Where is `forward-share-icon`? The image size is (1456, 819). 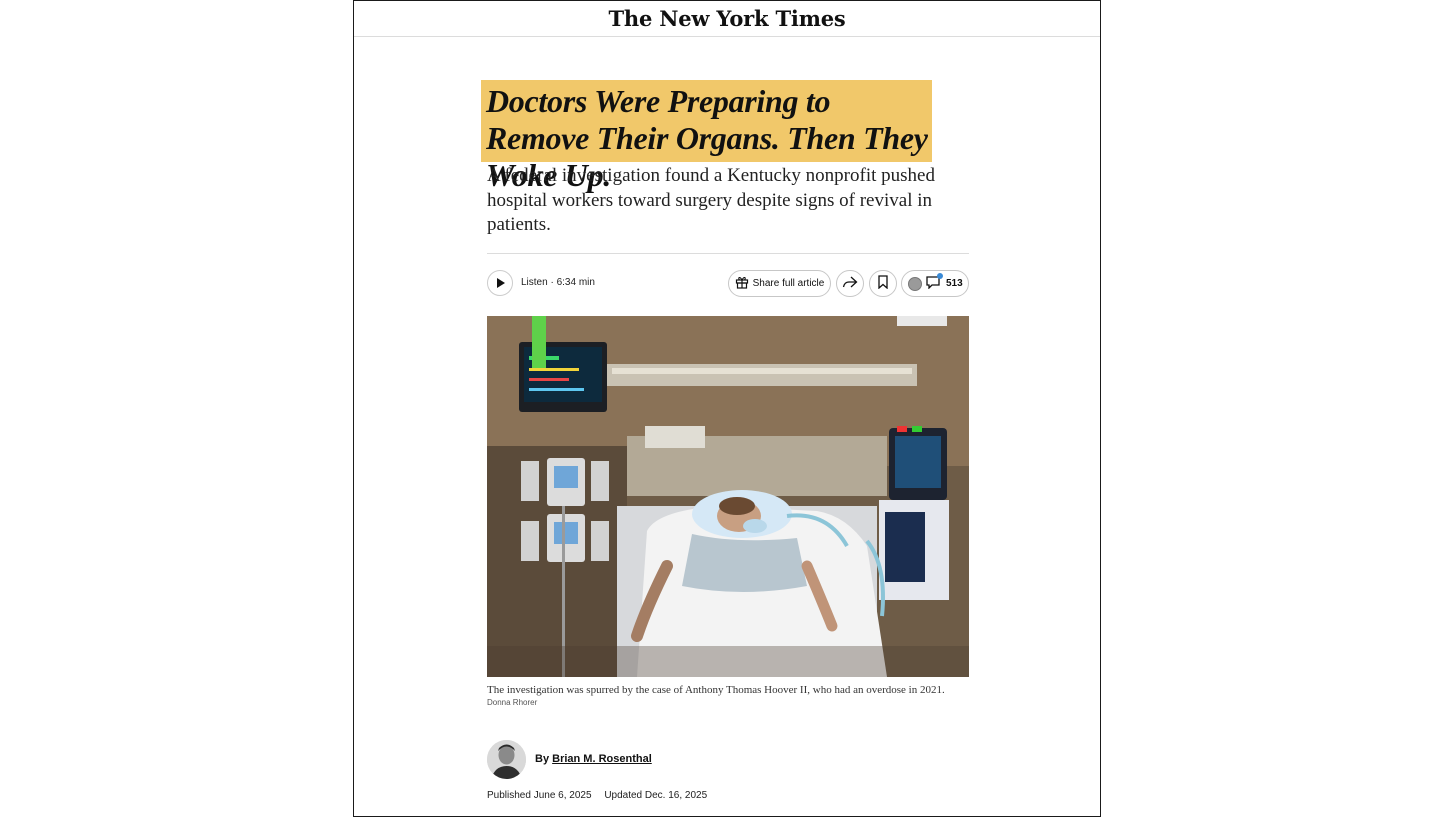
forward-share-icon is located at coordinates (850, 283).